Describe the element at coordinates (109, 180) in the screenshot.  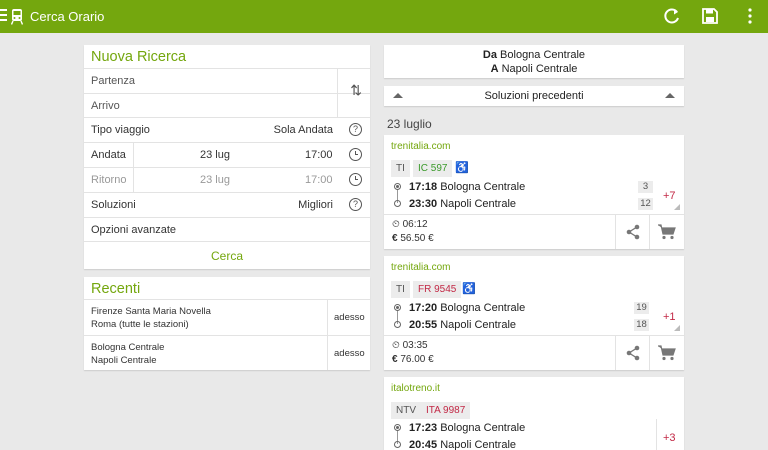
I see `return-label: Ritorno` at that location.